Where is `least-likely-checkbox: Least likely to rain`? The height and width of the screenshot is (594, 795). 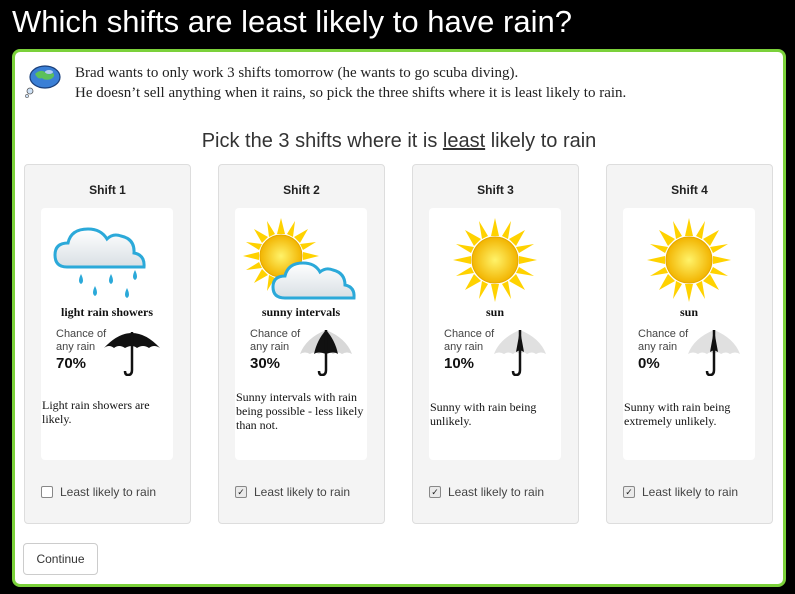
least-likely-checkbox: Least likely to rain is located at coordinates (98, 492).